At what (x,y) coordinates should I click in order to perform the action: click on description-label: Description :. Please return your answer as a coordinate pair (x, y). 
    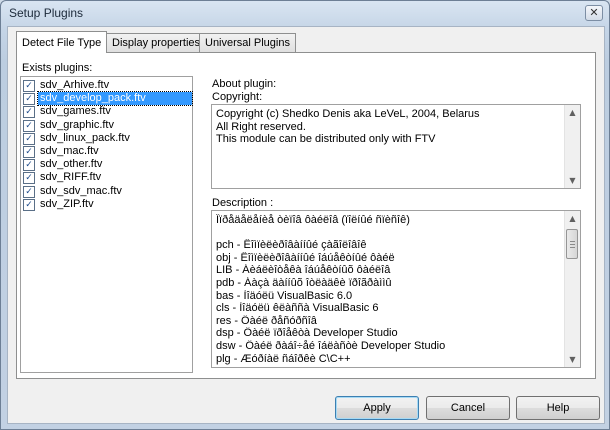
    Looking at the image, I should click on (243, 203).